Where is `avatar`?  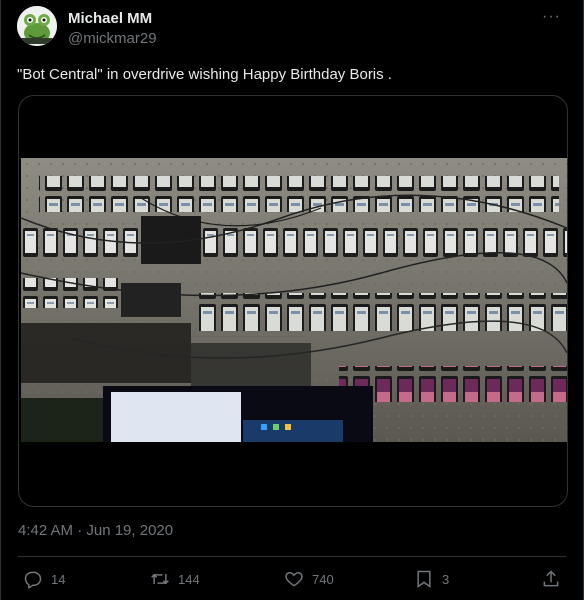
avatar is located at coordinates (37, 26).